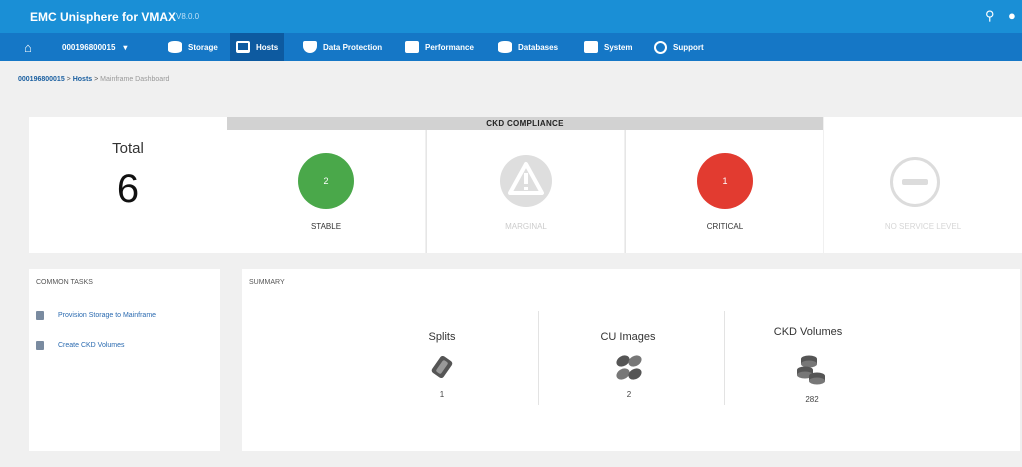 The width and height of the screenshot is (1022, 467). I want to click on array-selector: 000196800015 ▾, so click(94, 47).